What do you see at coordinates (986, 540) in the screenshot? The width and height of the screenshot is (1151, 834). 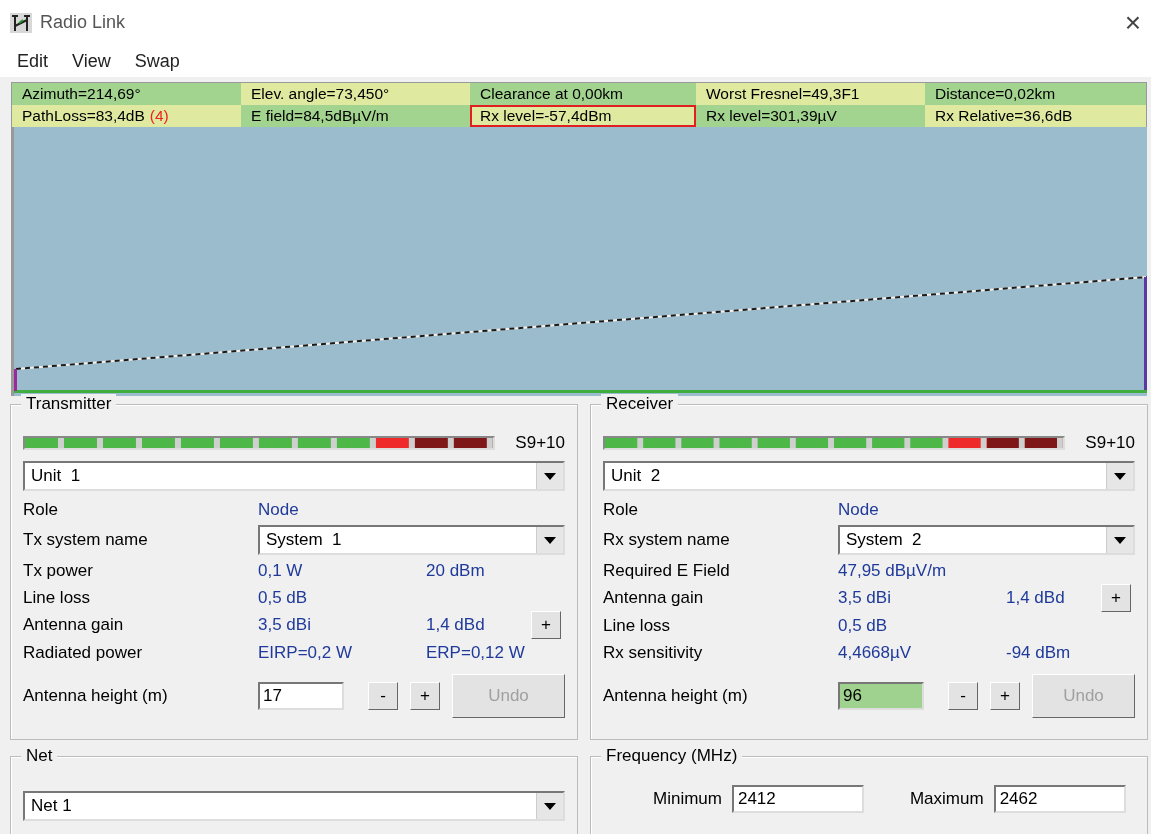 I see `system-dropdown: System 2` at bounding box center [986, 540].